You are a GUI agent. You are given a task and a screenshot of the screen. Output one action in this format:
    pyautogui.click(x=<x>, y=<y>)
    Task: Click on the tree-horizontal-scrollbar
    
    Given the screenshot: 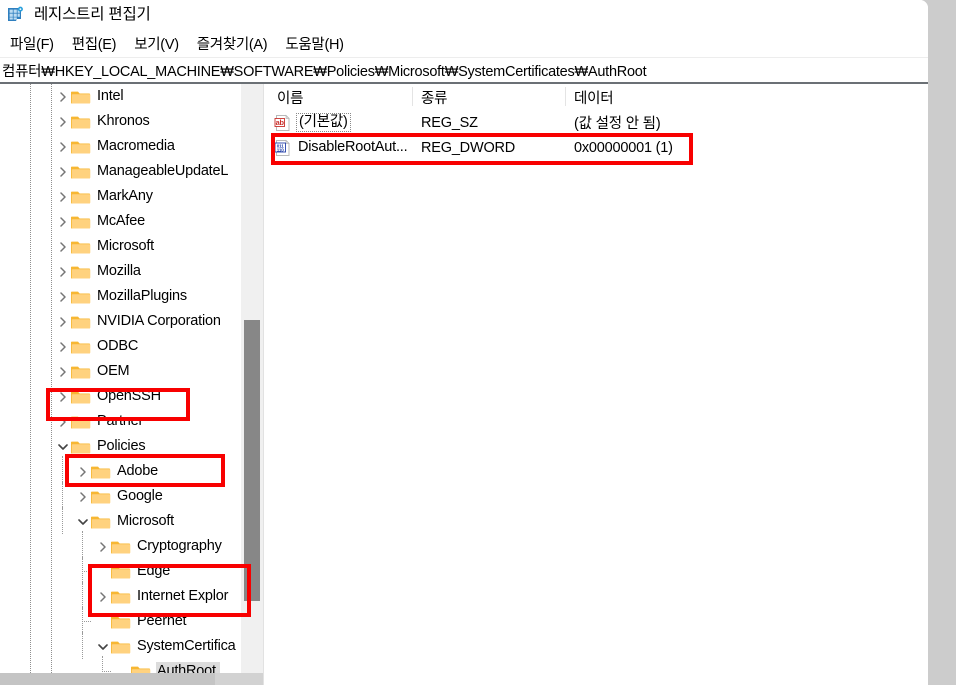 What is the action you would take?
    pyautogui.click(x=131, y=679)
    